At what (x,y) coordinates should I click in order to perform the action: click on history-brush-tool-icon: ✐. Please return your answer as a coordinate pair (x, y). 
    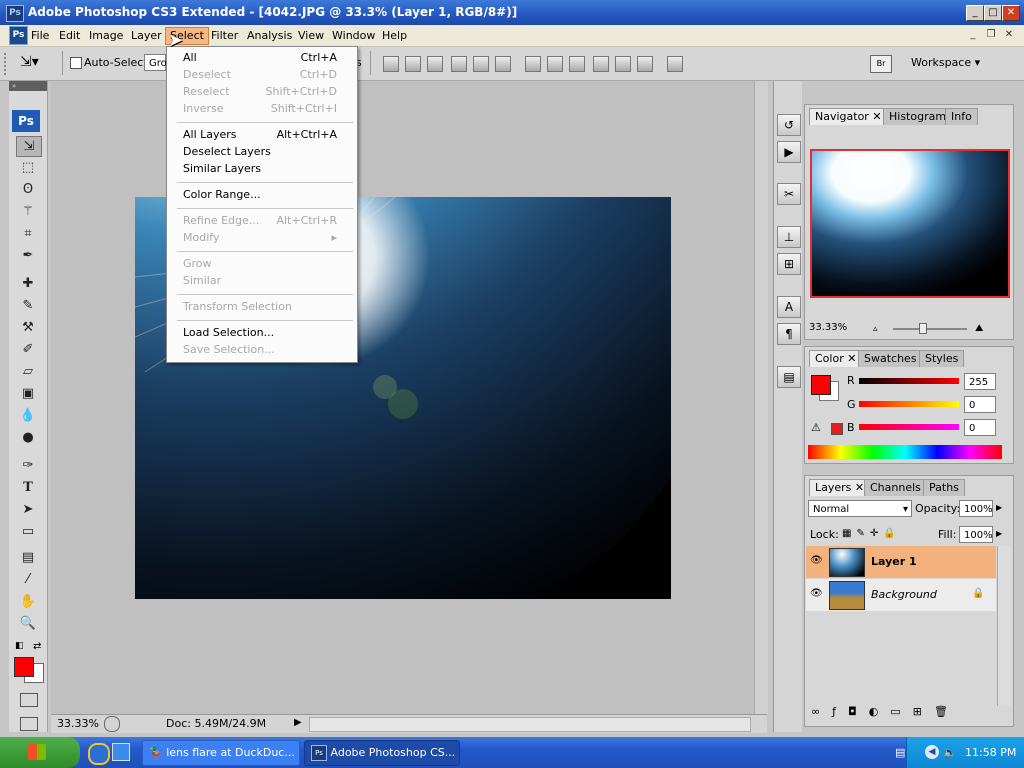
    Looking at the image, I should click on (28, 349).